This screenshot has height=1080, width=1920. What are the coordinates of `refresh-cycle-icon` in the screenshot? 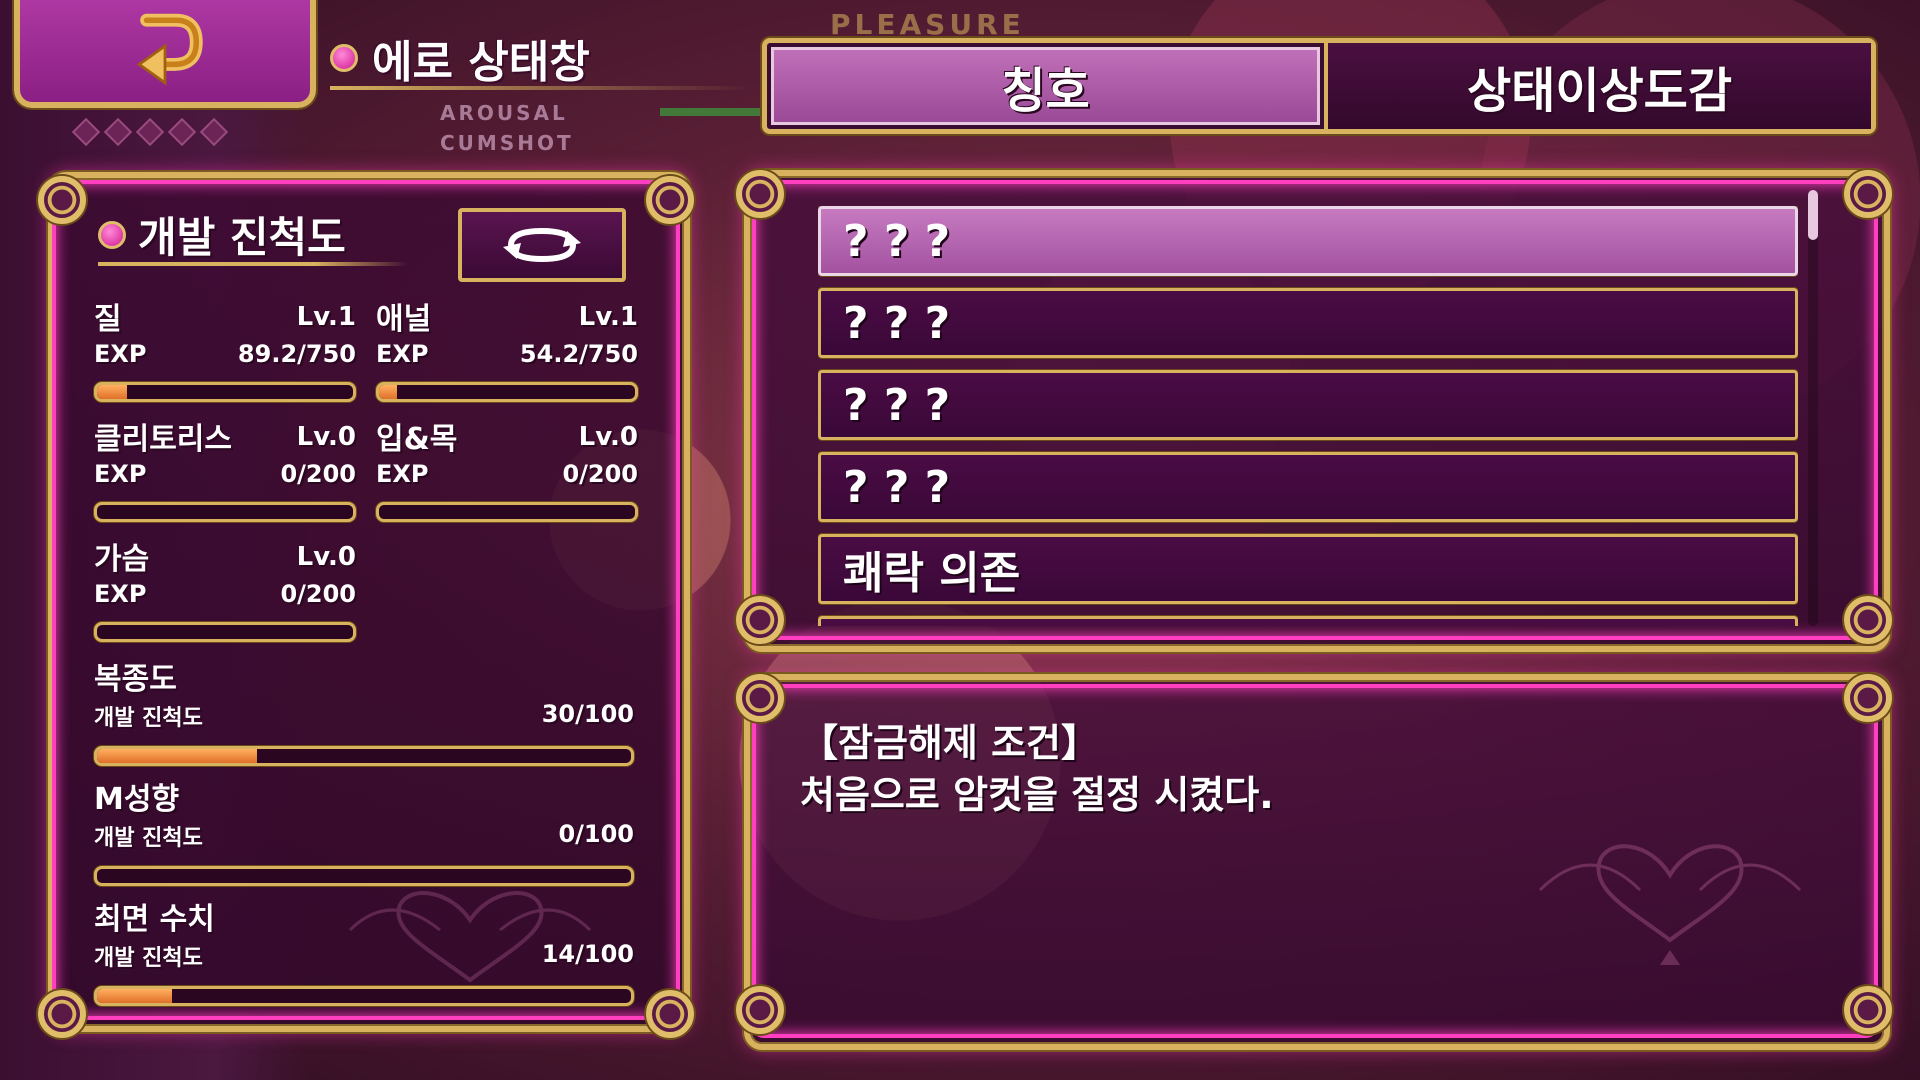 It's located at (542, 245).